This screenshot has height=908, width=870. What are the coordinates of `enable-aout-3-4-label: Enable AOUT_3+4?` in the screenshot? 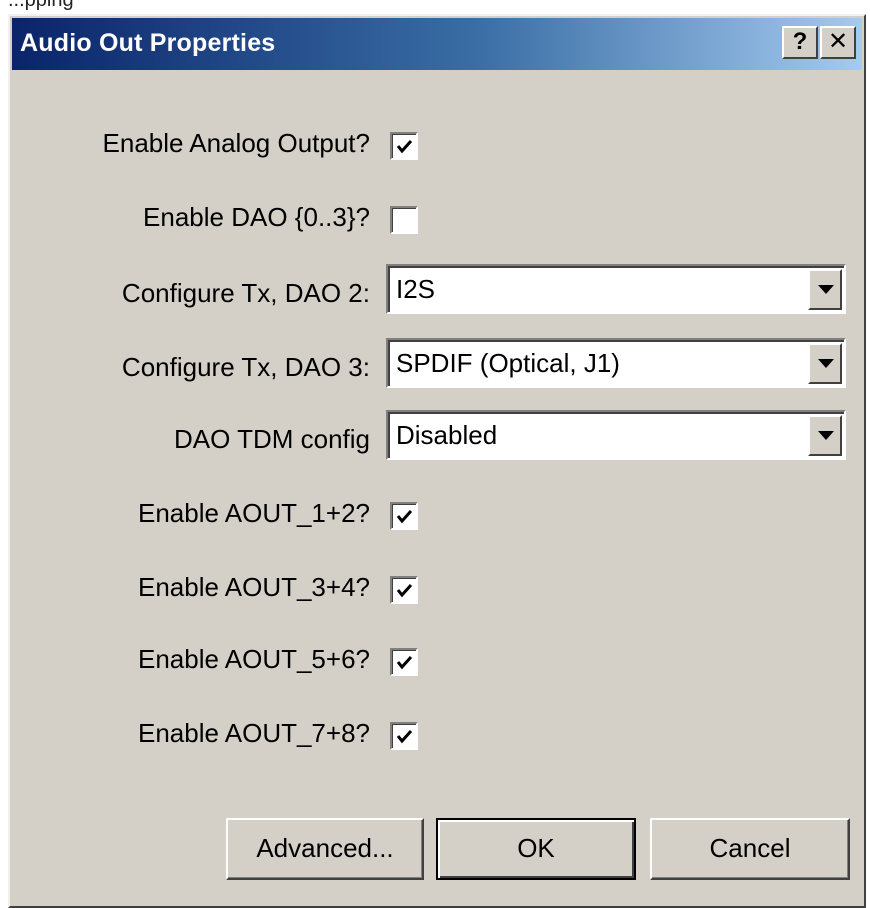 It's located at (254, 587).